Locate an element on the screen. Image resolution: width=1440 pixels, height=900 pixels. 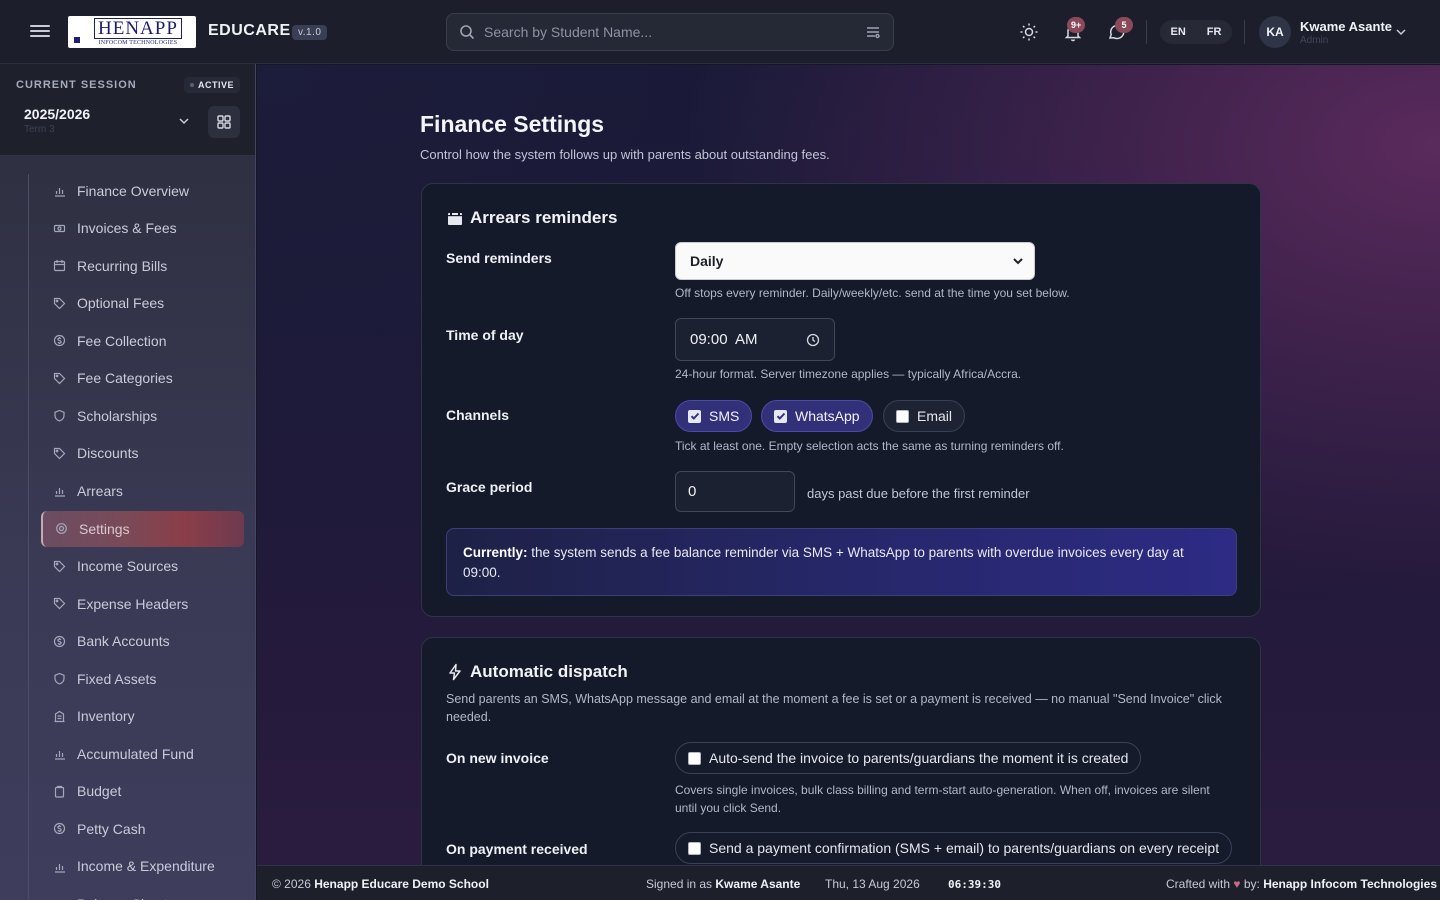
sidebar-item-scholarships: Scholarships is located at coordinates (142, 416).